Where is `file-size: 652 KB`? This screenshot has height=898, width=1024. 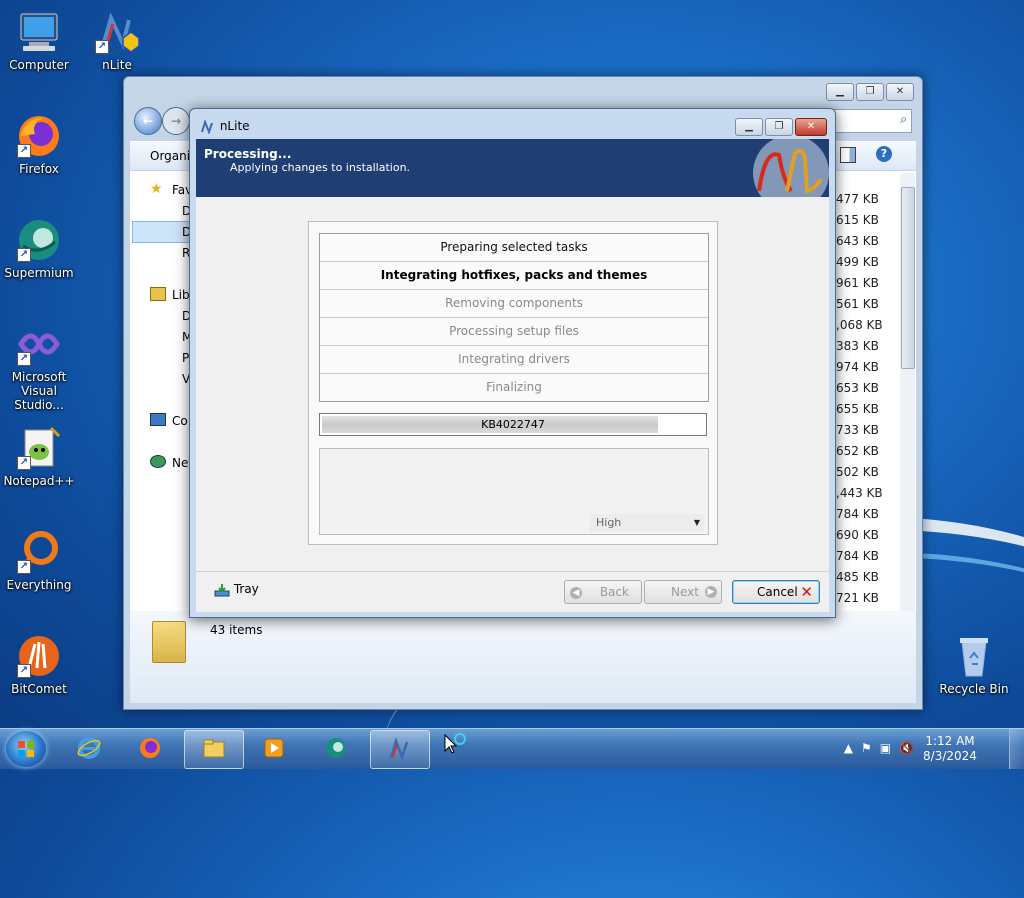 file-size: 652 KB is located at coordinates (857, 451).